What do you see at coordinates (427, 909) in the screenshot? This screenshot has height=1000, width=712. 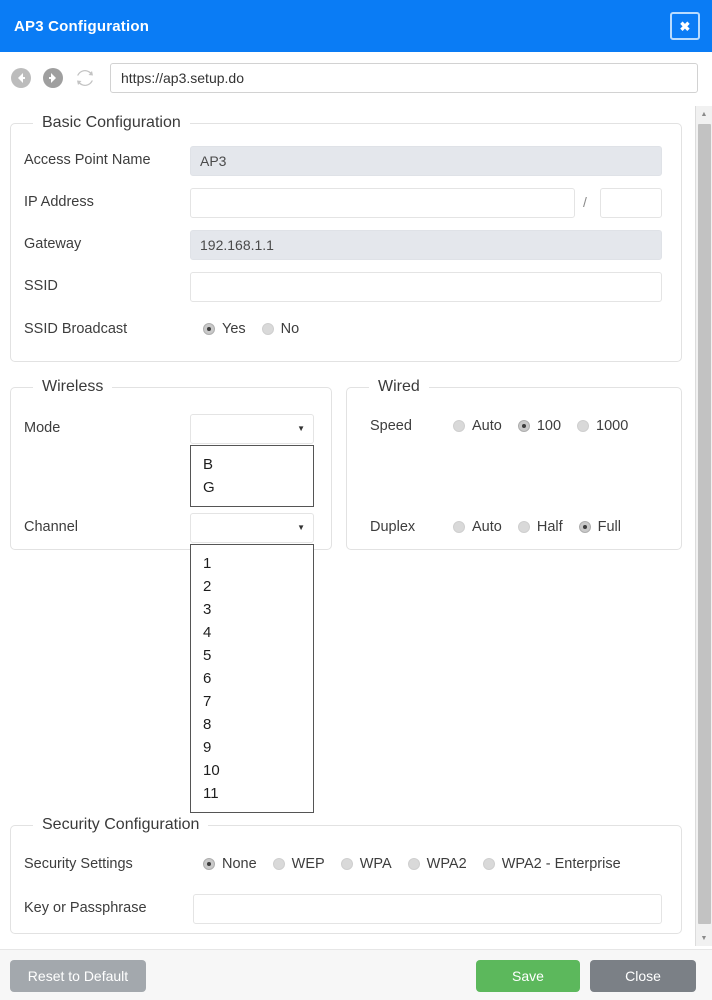 I see `key-passphrase-input` at bounding box center [427, 909].